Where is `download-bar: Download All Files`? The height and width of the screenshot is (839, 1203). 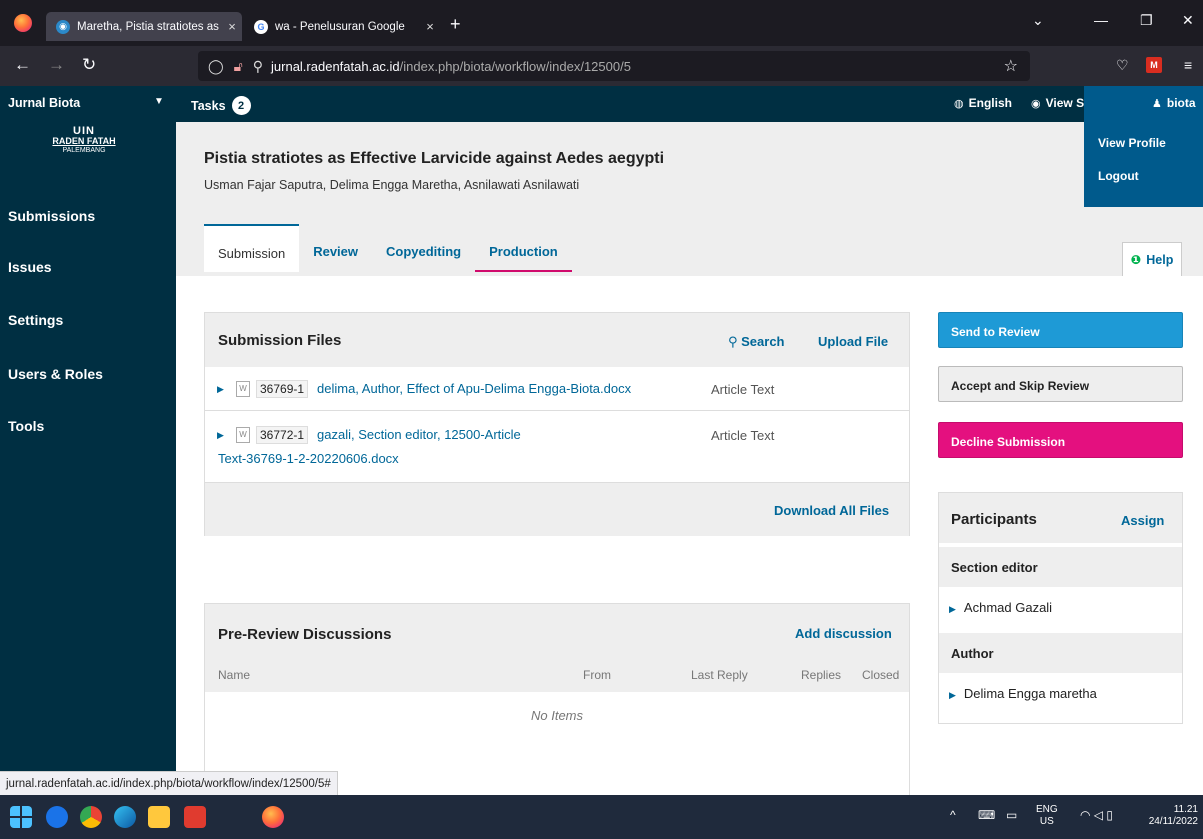
download-bar: Download All Files is located at coordinates (557, 509).